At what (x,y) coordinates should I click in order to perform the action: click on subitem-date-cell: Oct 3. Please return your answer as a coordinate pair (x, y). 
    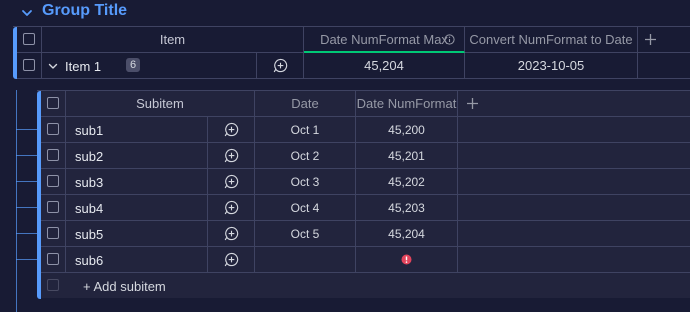
    Looking at the image, I should click on (305, 182).